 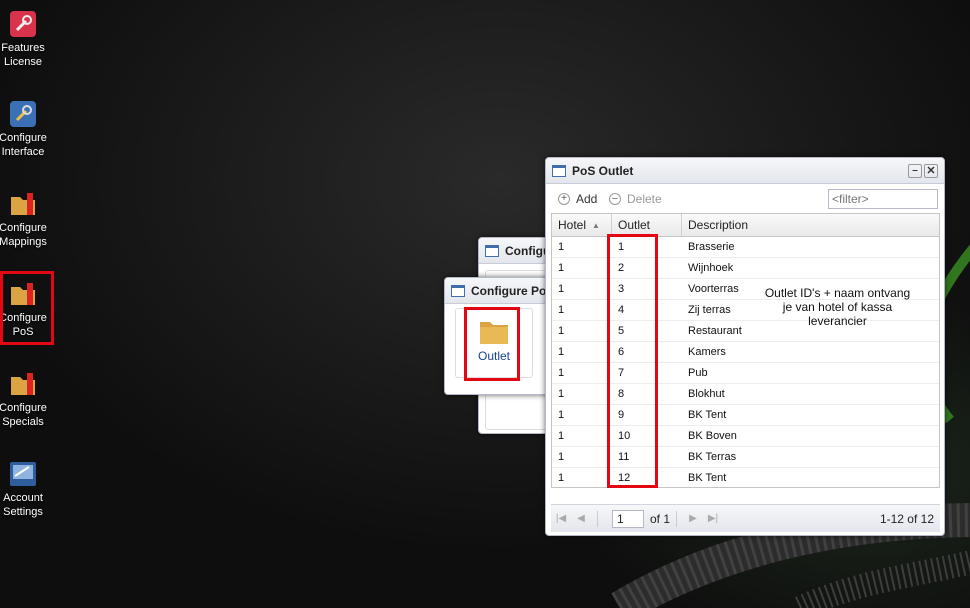 What do you see at coordinates (23, 39) in the screenshot?
I see `desktop-icon-features-license: Features License` at bounding box center [23, 39].